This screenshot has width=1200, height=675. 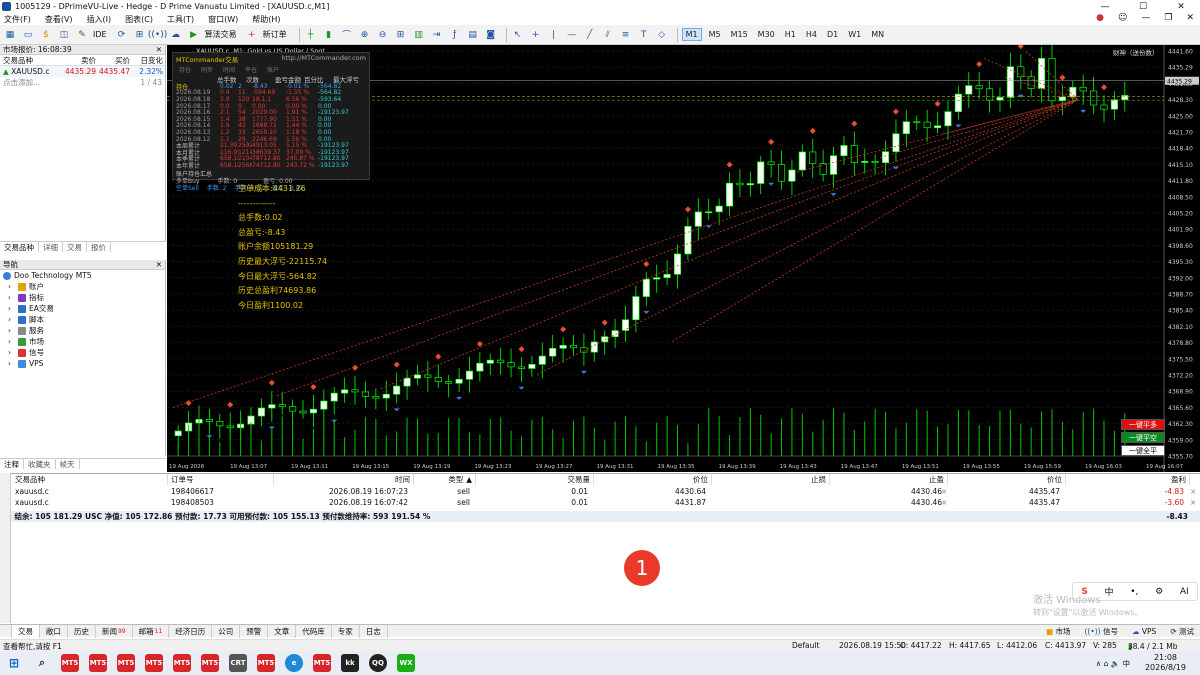 What do you see at coordinates (1144, 631) in the screenshot?
I see `vps-link: ☁ VPS` at bounding box center [1144, 631].